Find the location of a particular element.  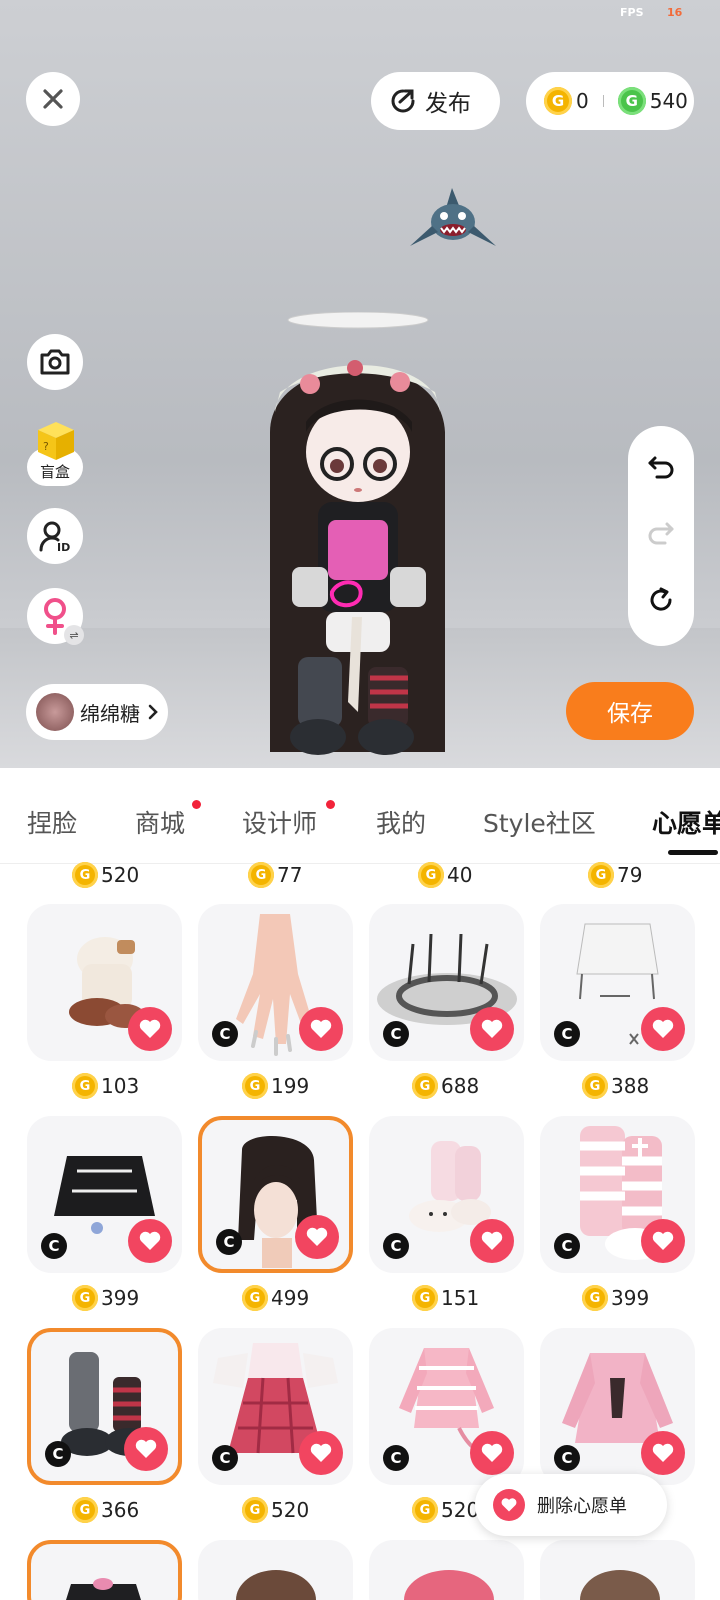

price-tag: G 366 is located at coordinates (105, 1510).